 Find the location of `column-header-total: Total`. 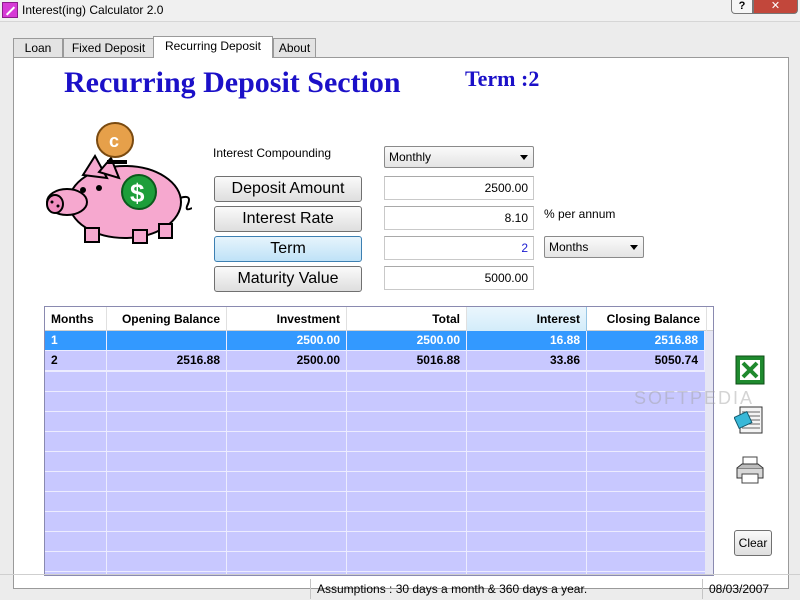

column-header-total: Total is located at coordinates (407, 319).